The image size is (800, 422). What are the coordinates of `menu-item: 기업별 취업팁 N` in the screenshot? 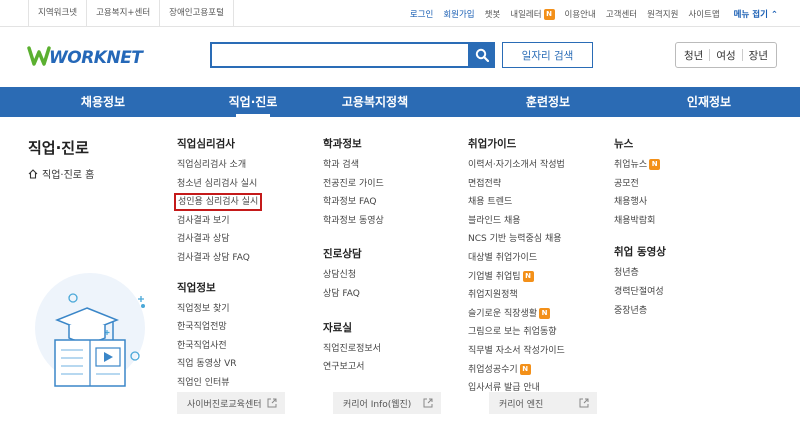 It's located at (516, 277).